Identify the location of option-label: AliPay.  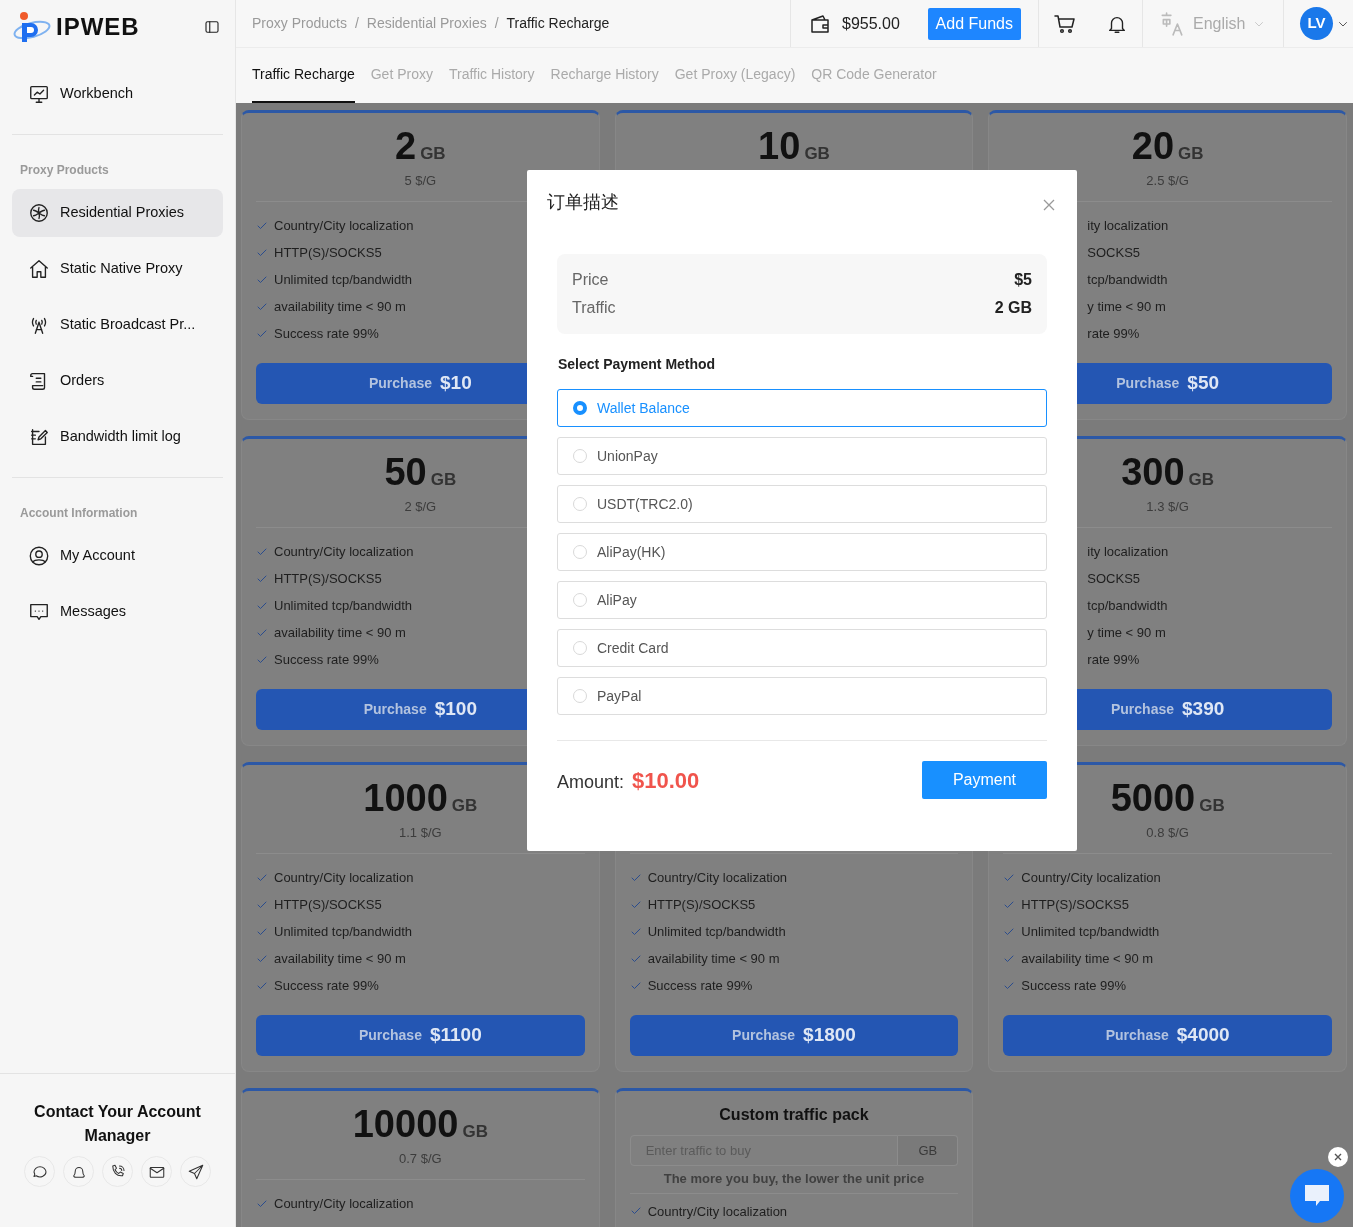
(617, 600).